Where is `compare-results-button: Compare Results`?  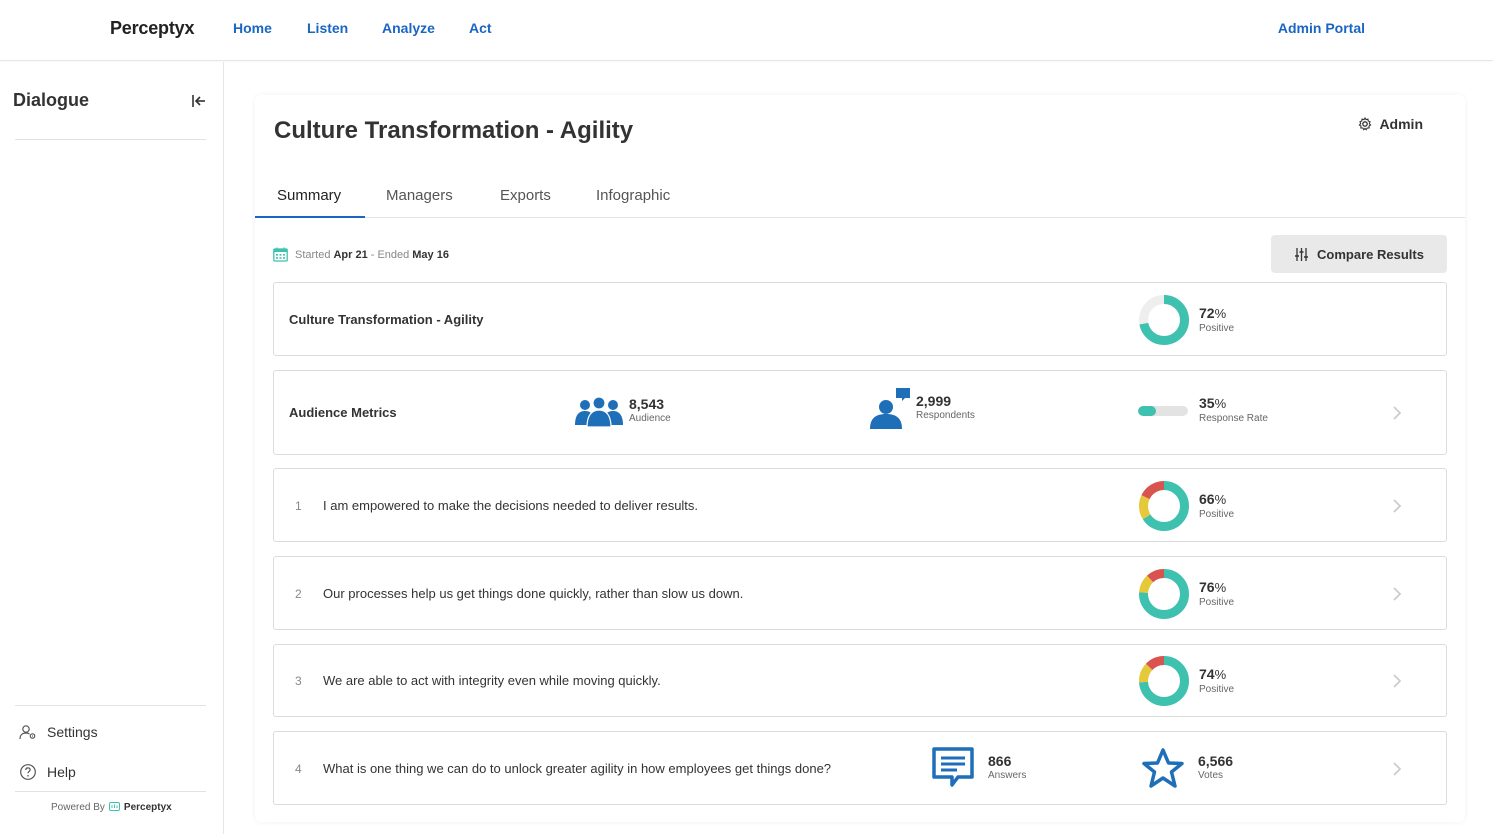 compare-results-button: Compare Results is located at coordinates (1359, 254).